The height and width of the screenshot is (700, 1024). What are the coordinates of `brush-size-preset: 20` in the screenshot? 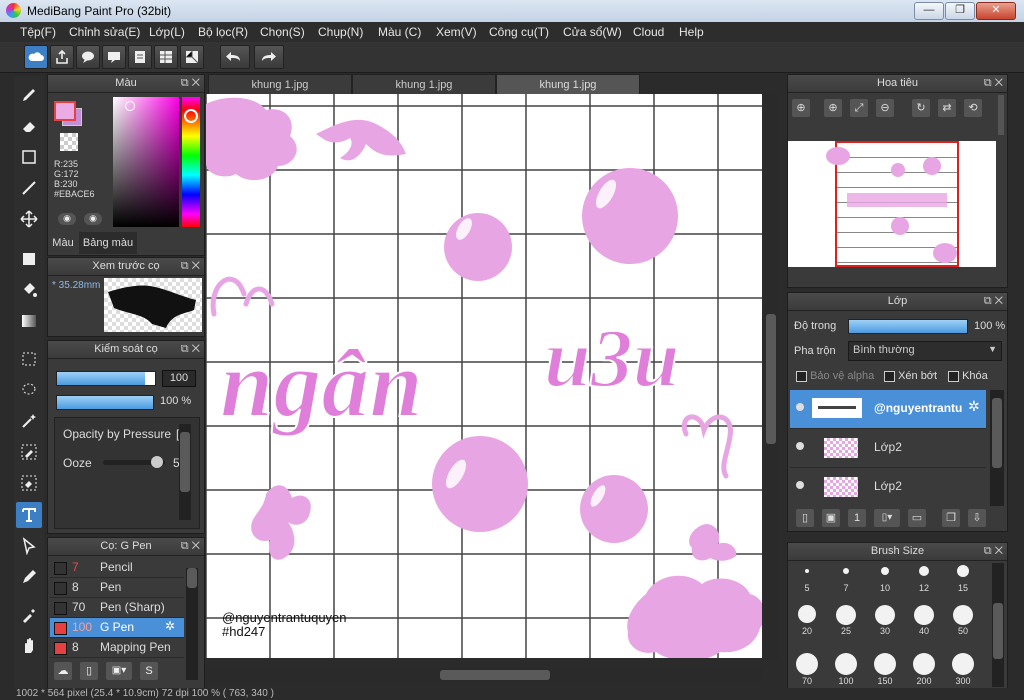 It's located at (807, 620).